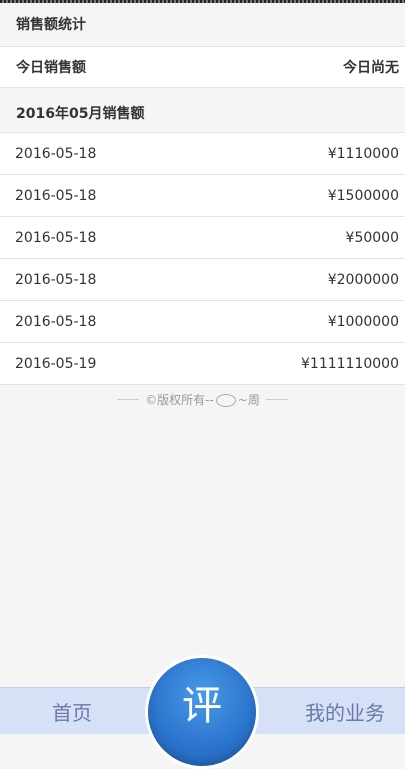 Image resolution: width=405 pixels, height=769 pixels. Describe the element at coordinates (72, 711) in the screenshot. I see `nav-home-link: 首页` at that location.